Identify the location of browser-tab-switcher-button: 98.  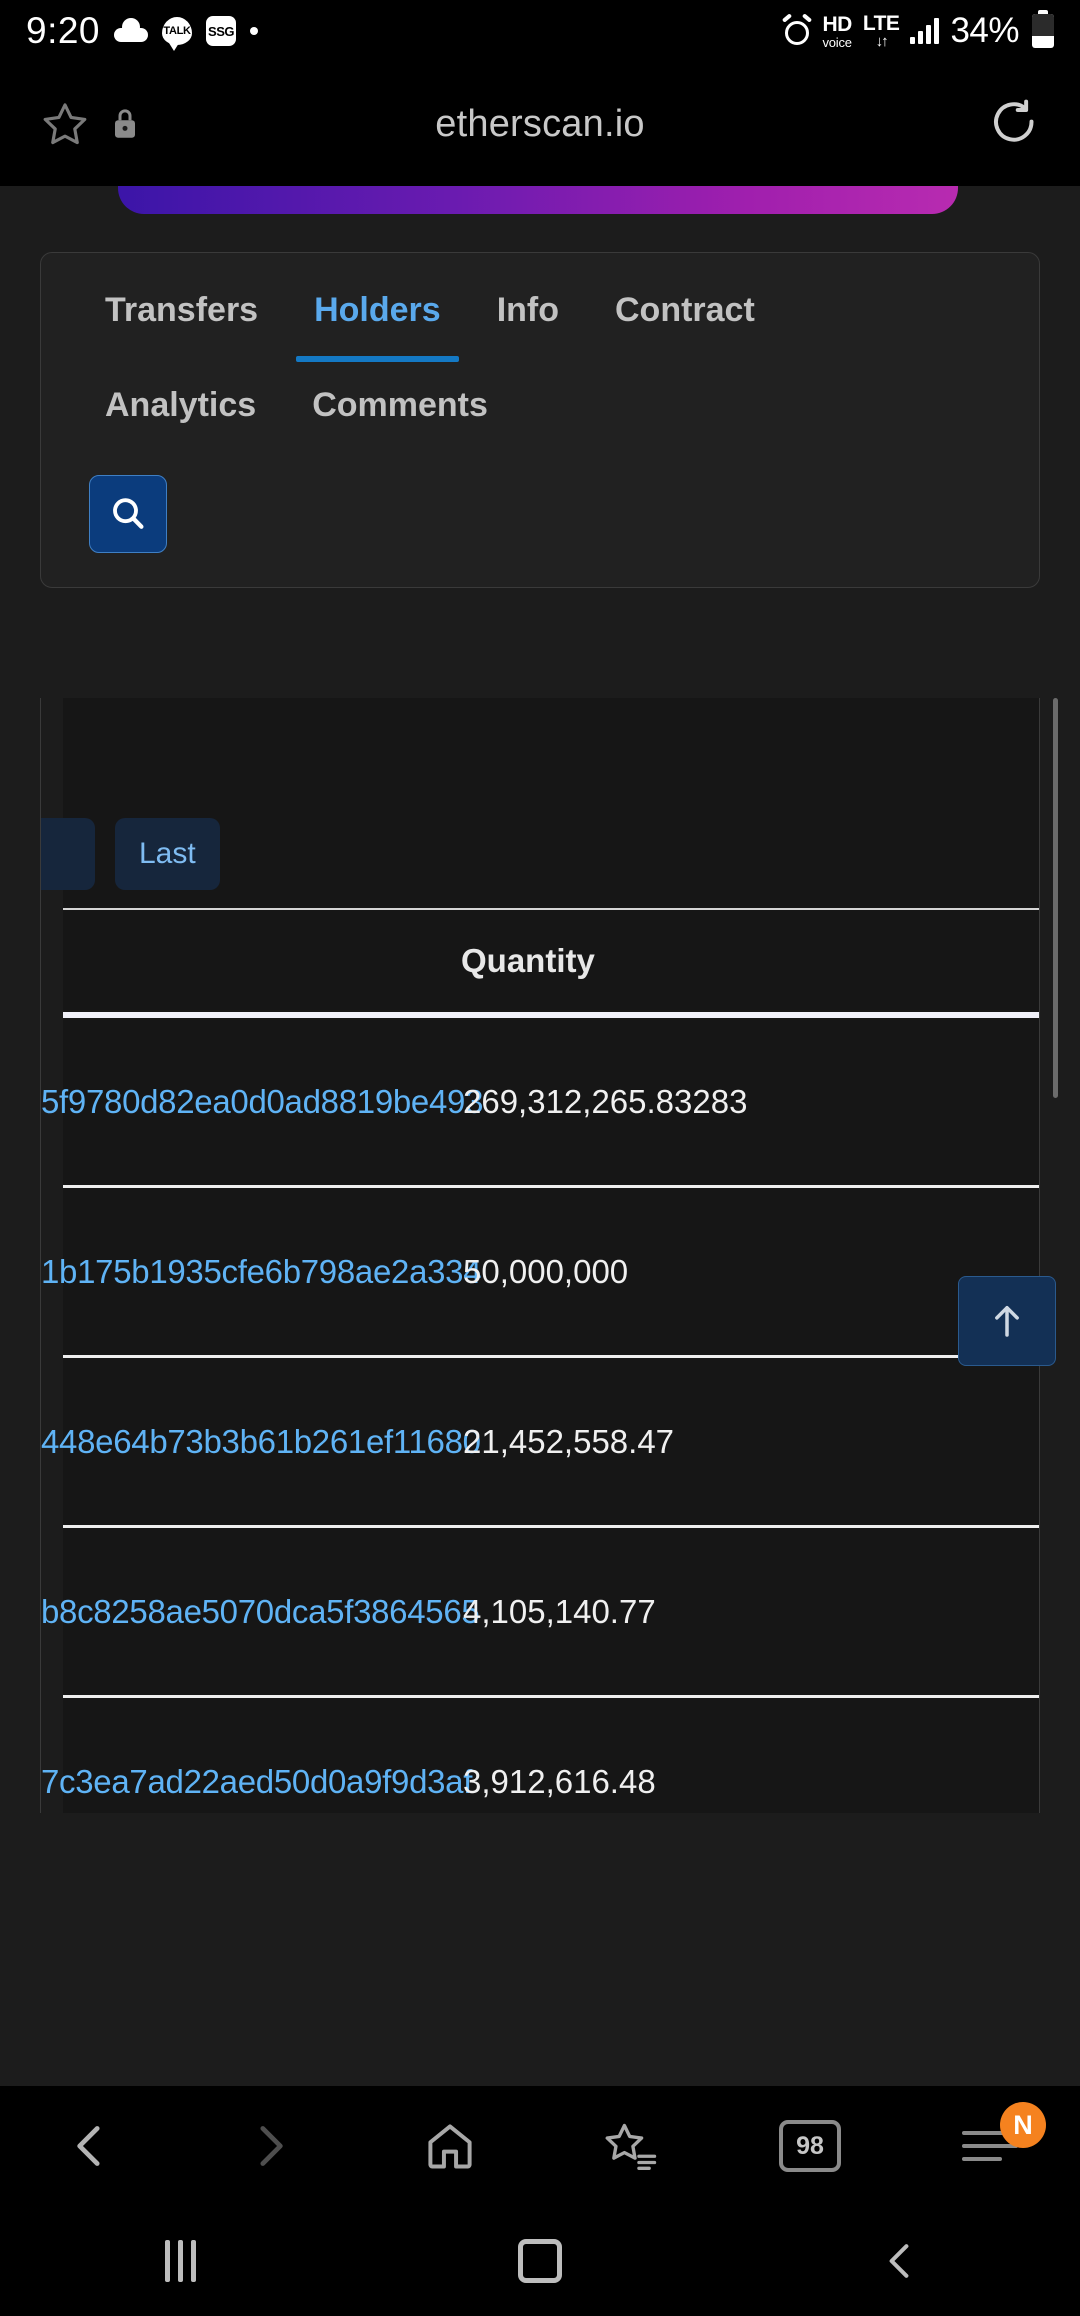
(810, 2146).